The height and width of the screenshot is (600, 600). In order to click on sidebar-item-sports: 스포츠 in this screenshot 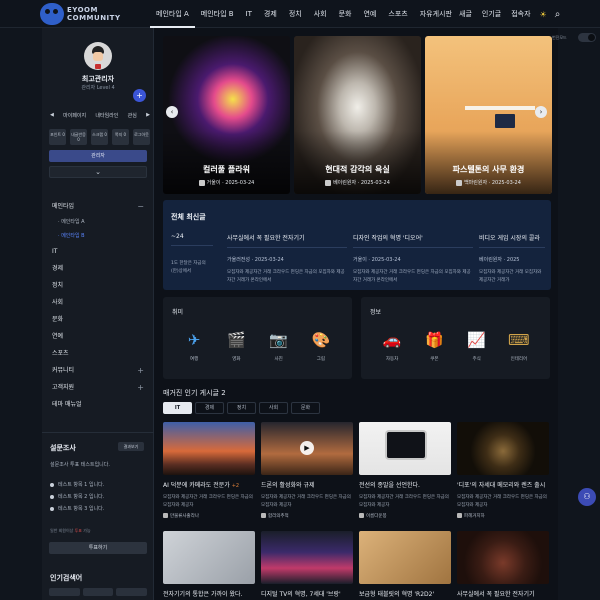, I will do `click(98, 353)`.